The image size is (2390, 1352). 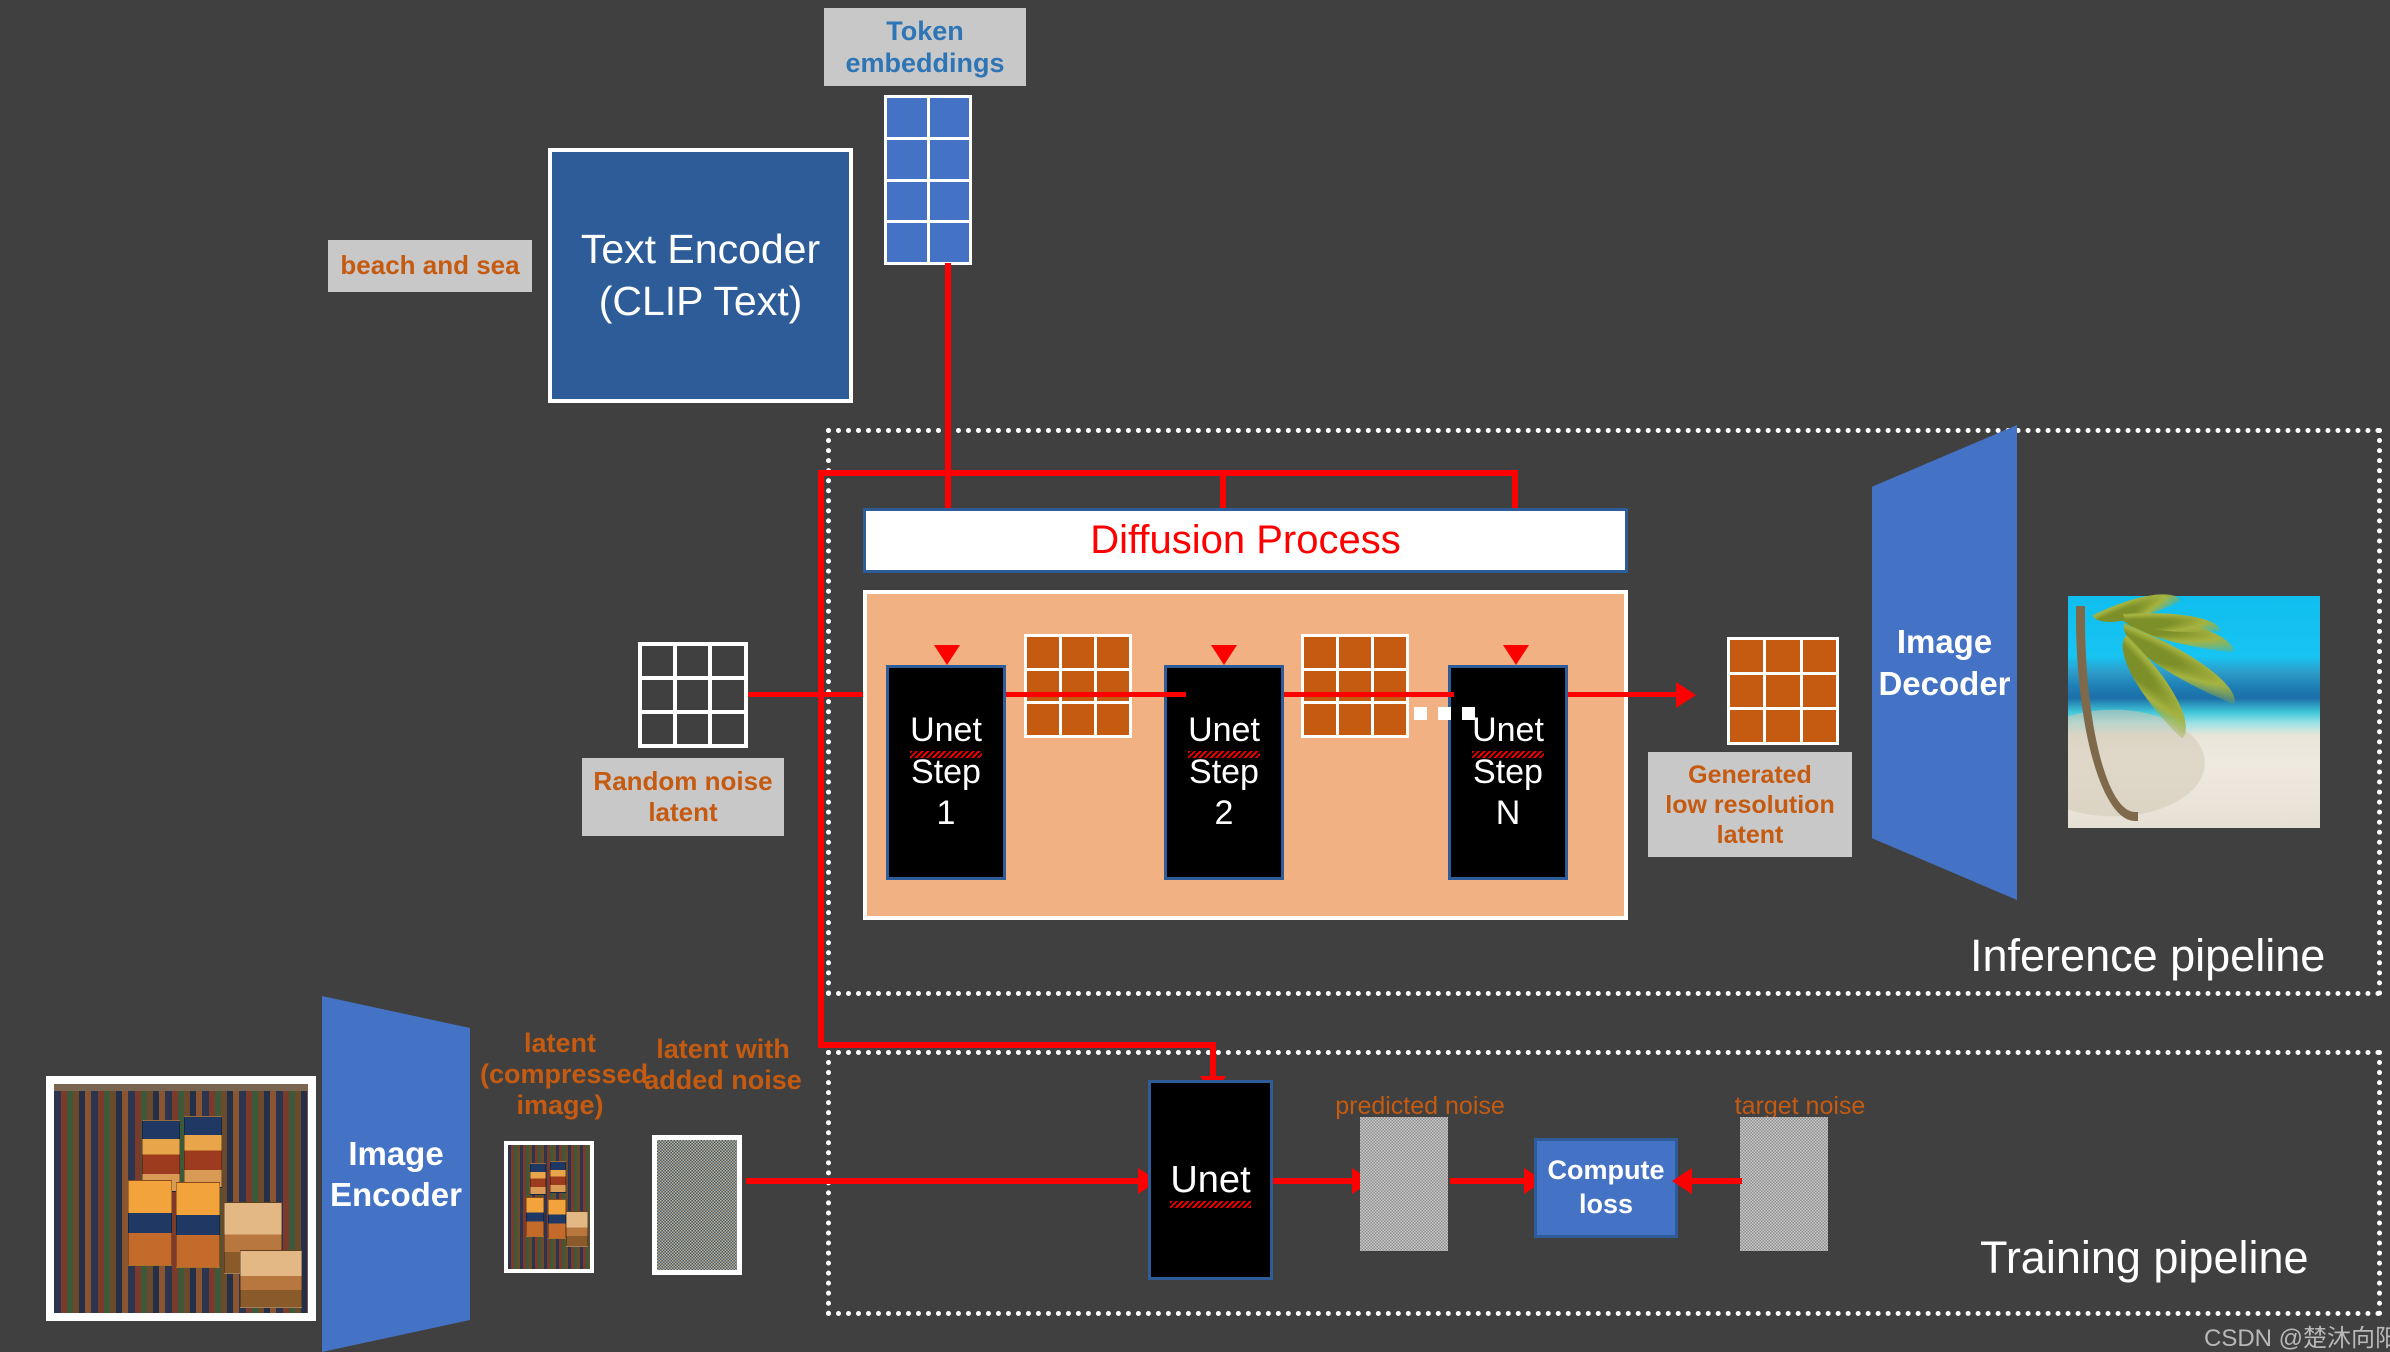 I want to click on image-decoder-shape: Image Decoder, so click(x=1944, y=662).